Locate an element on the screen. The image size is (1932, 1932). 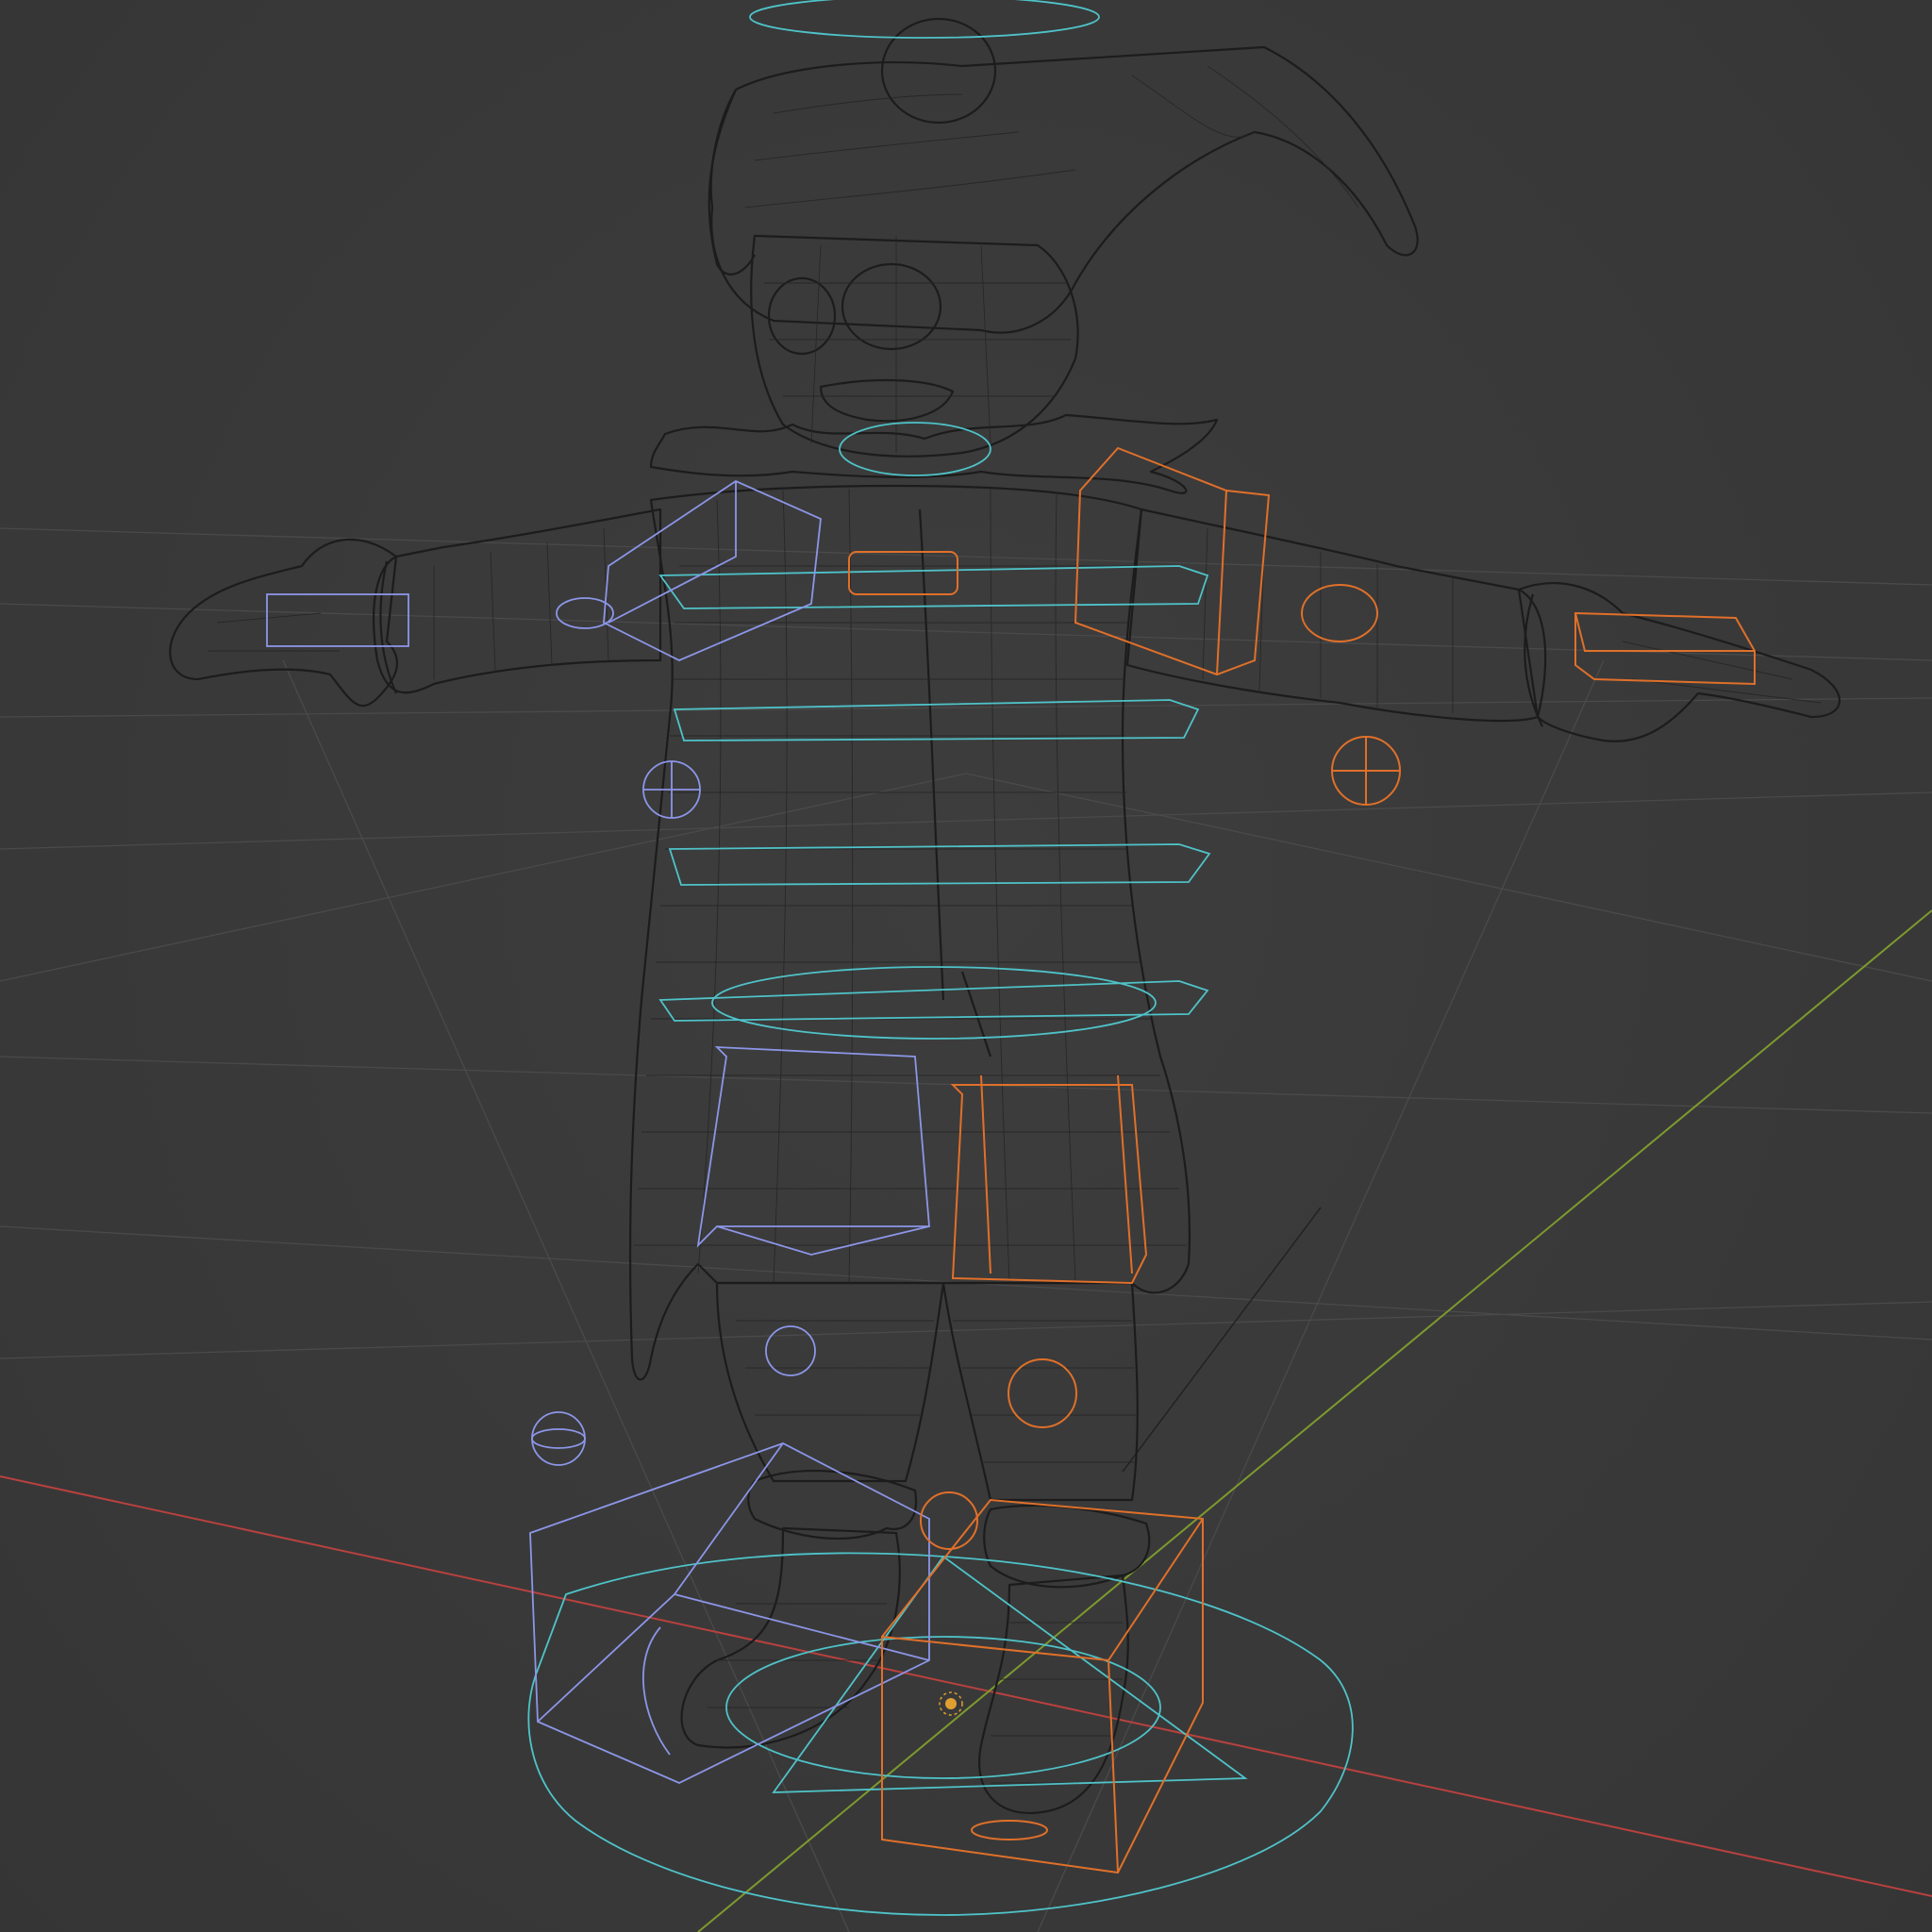
left-leg-pole-ring is located at coordinates (558, 1439).